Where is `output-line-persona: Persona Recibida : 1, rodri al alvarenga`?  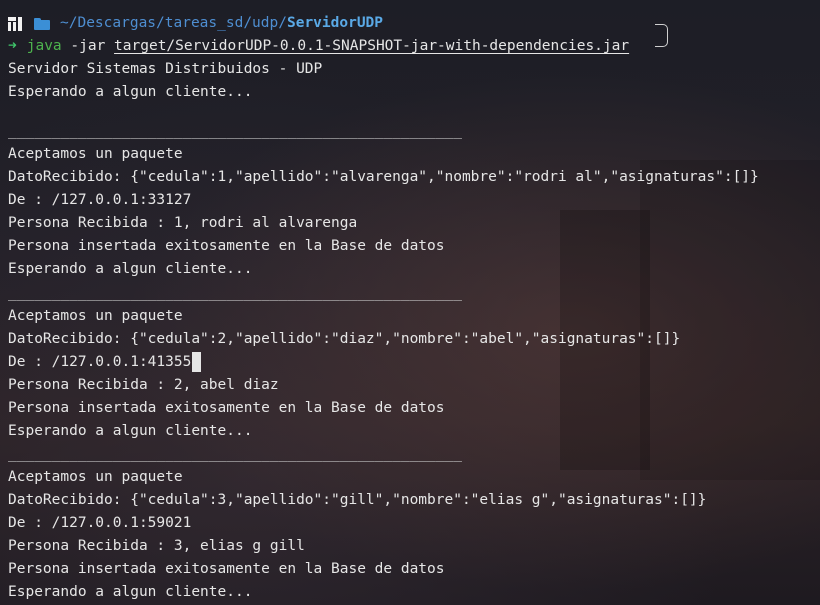
output-line-persona: Persona Recibida : 1, rodri al alvarenga is located at coordinates (183, 223).